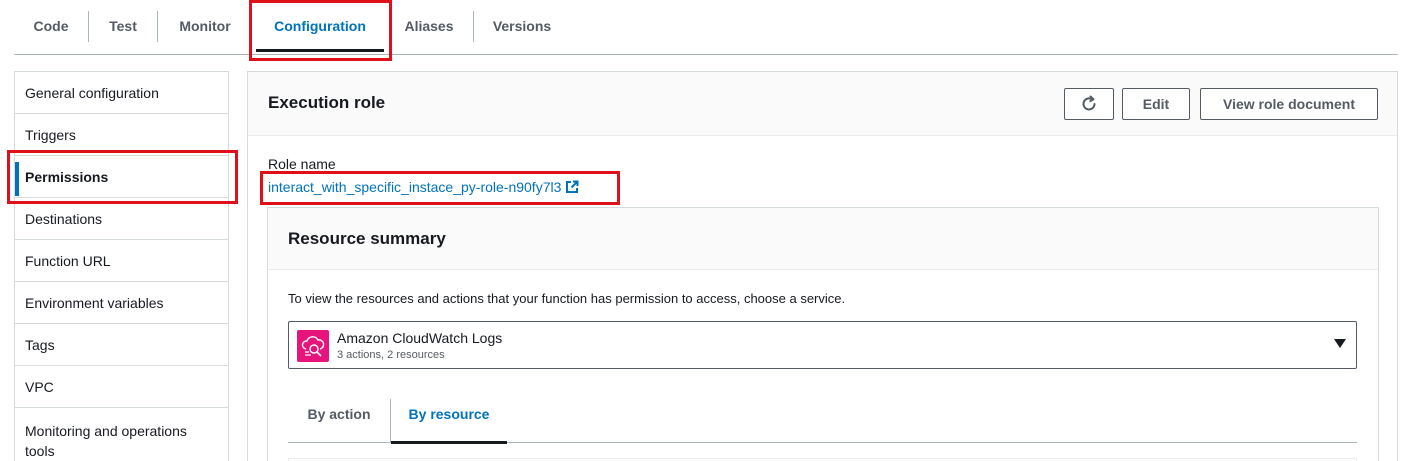 The height and width of the screenshot is (461, 1408). Describe the element at coordinates (121, 345) in the screenshot. I see `sidebar-item-tags: Tags` at that location.